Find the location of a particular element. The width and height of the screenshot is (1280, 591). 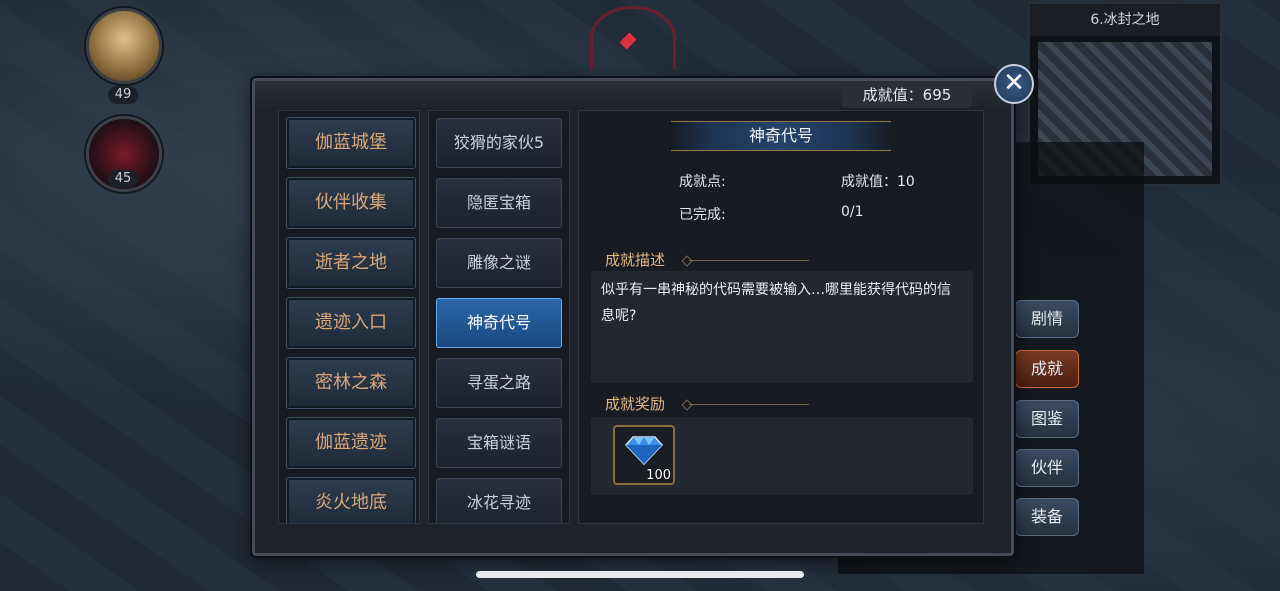

completed-value: 0/1 is located at coordinates (852, 212).